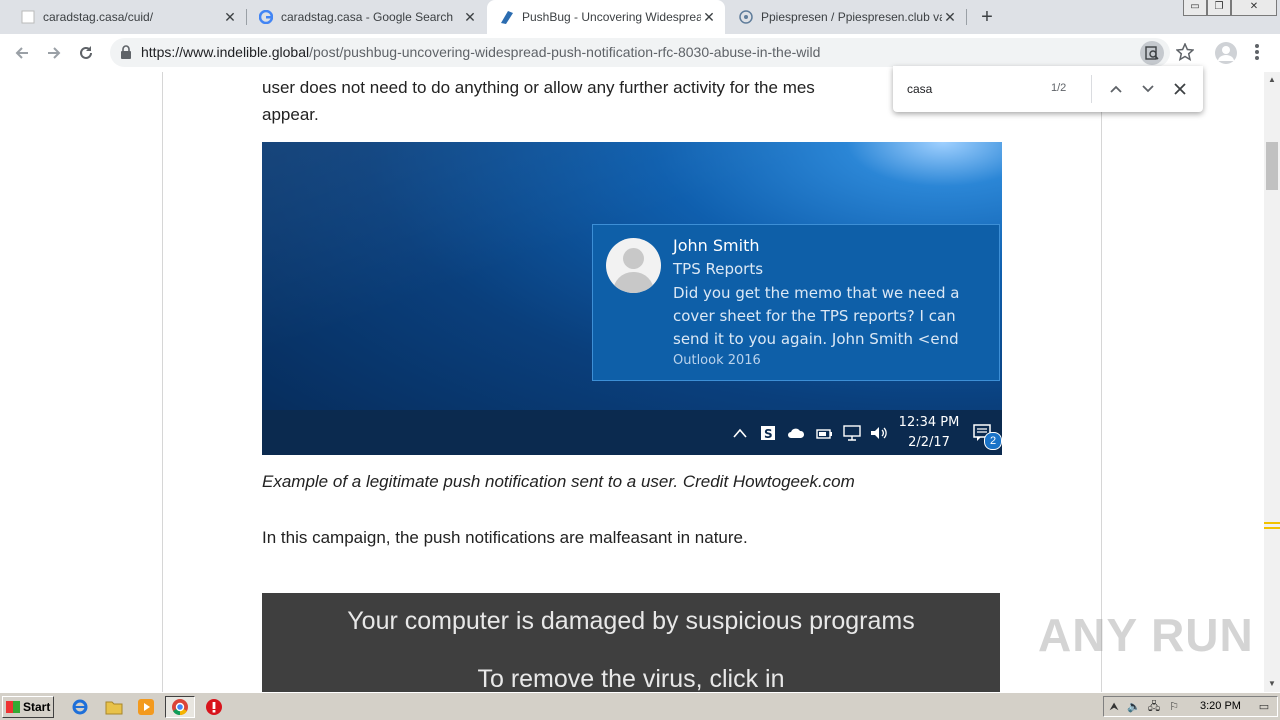 The height and width of the screenshot is (720, 1280). I want to click on start-button: Start, so click(28, 707).